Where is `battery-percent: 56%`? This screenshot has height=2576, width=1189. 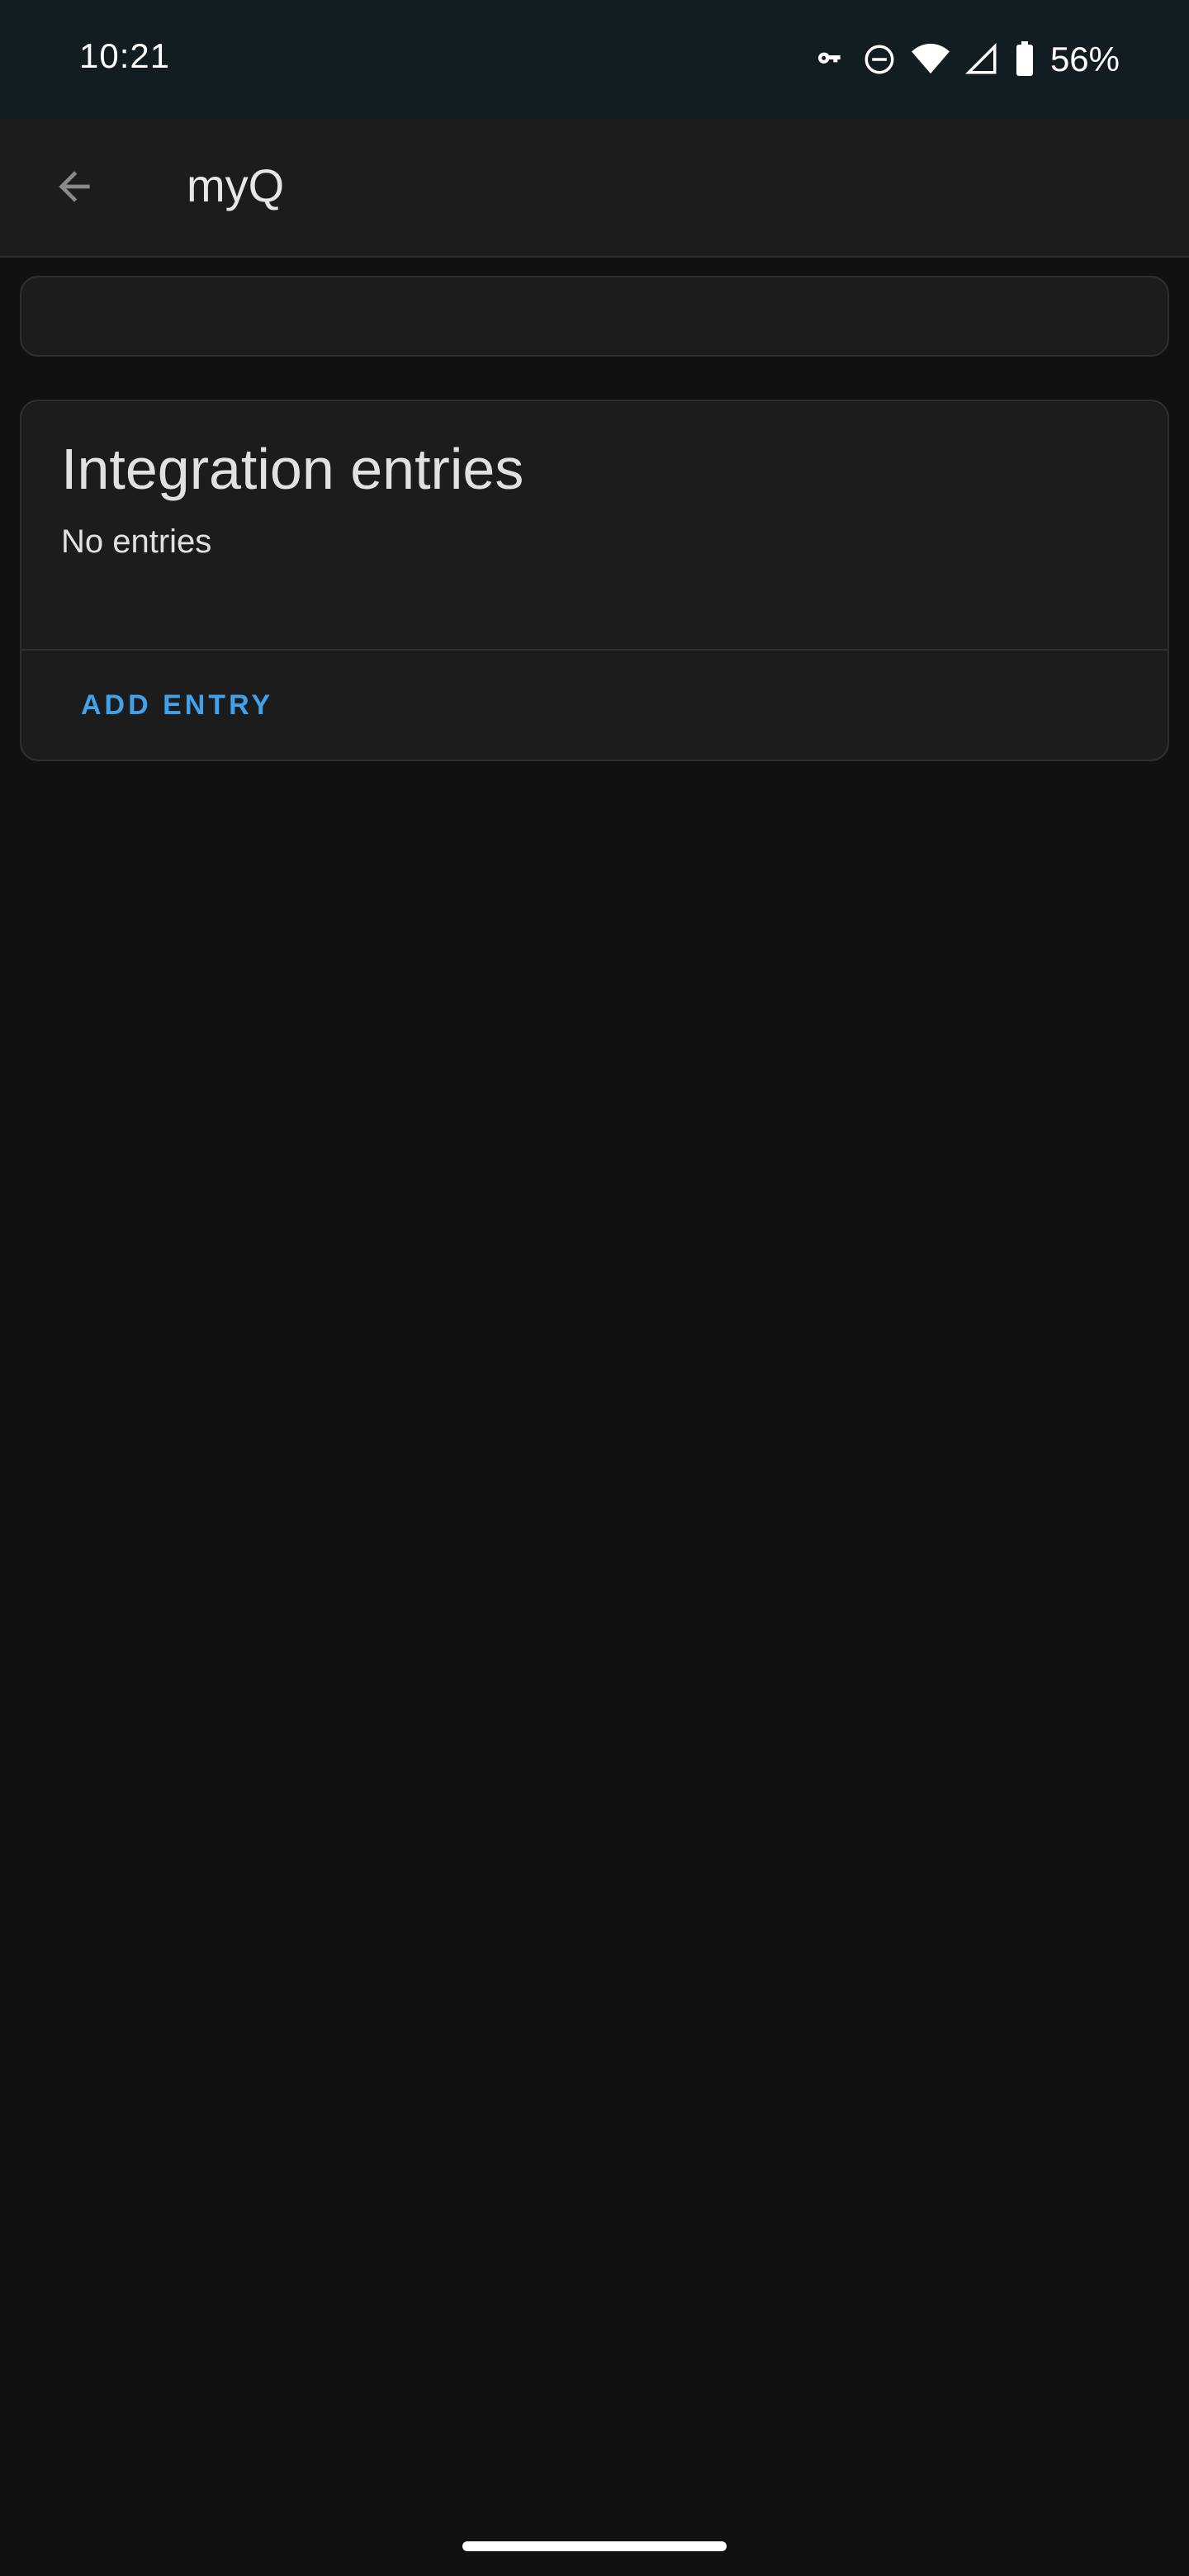
battery-percent: 56% is located at coordinates (1084, 59).